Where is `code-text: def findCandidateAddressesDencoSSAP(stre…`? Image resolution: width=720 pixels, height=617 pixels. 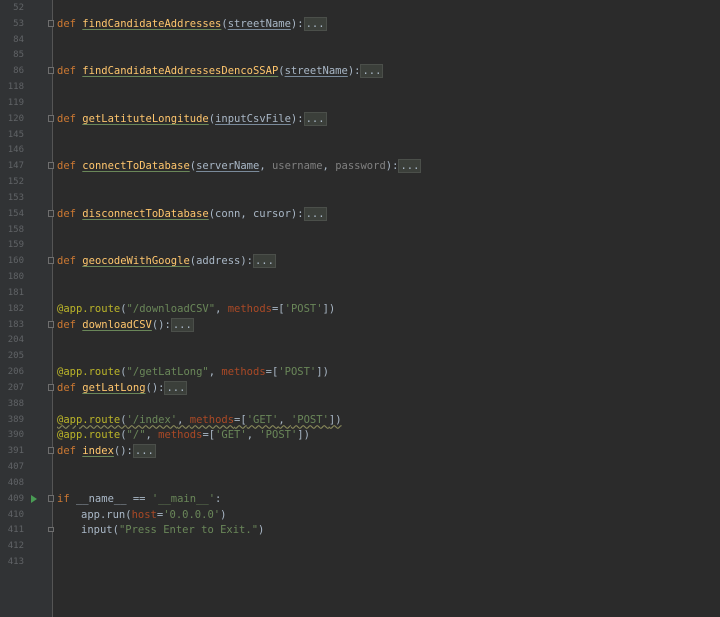 code-text: def findCandidateAddressesDencoSSAP(stre… is located at coordinates (220, 71).